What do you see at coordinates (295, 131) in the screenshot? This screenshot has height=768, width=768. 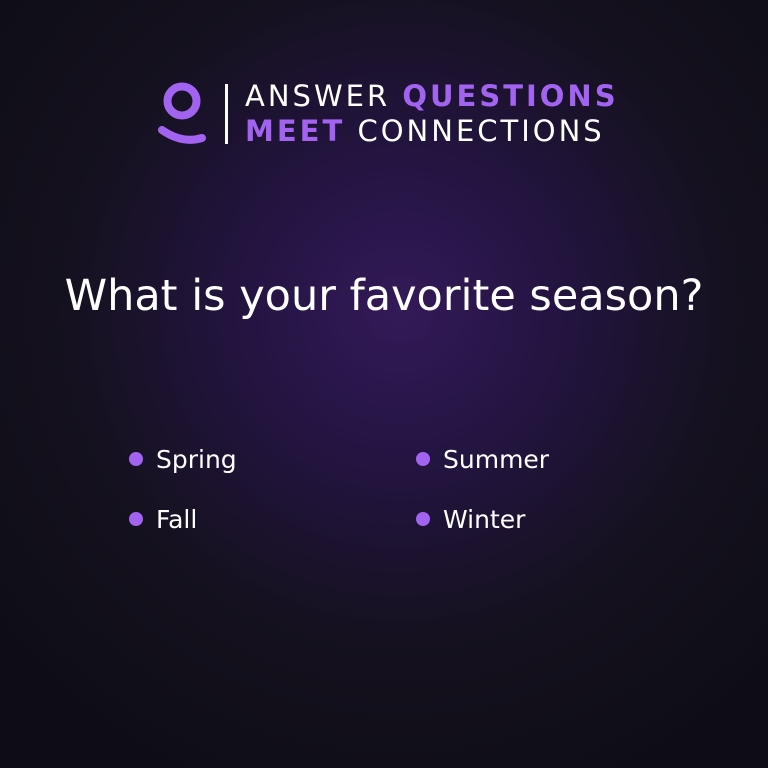 I see `tagline-meet: MEET` at bounding box center [295, 131].